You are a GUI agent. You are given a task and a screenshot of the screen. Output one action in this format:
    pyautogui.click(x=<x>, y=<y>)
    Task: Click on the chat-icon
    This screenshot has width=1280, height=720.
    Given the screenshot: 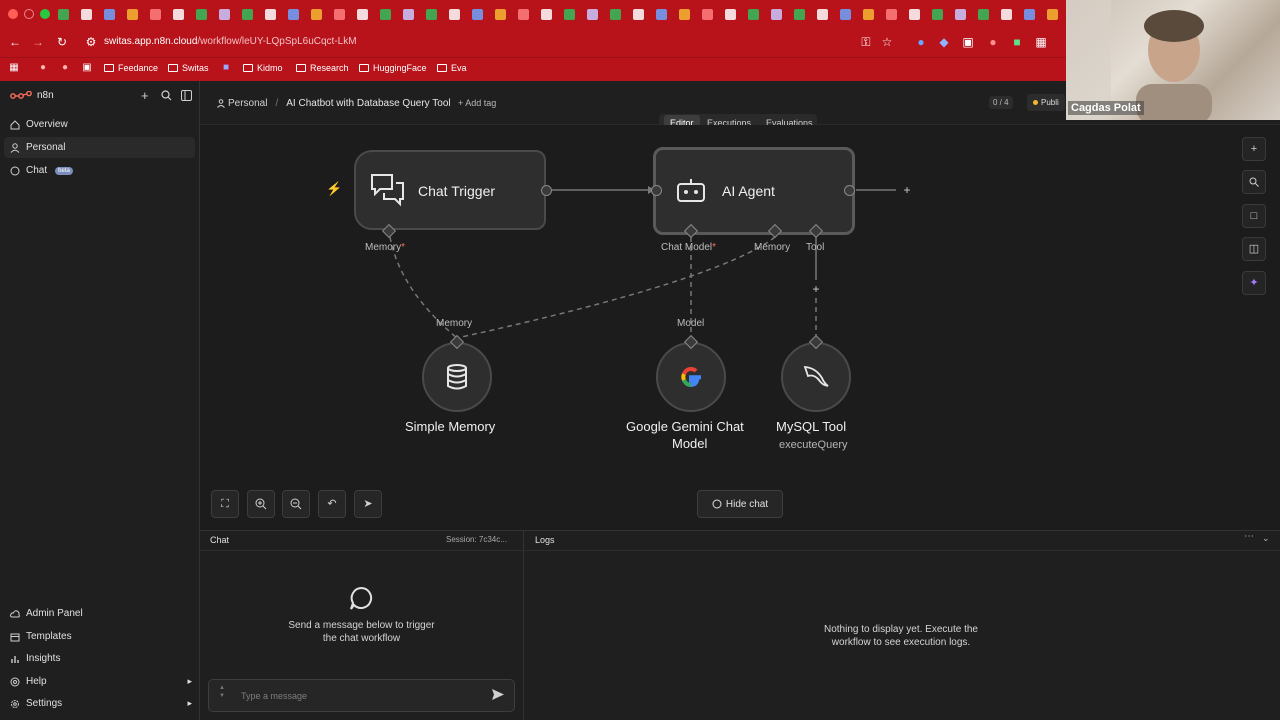 What is the action you would take?
    pyautogui.click(x=717, y=504)
    